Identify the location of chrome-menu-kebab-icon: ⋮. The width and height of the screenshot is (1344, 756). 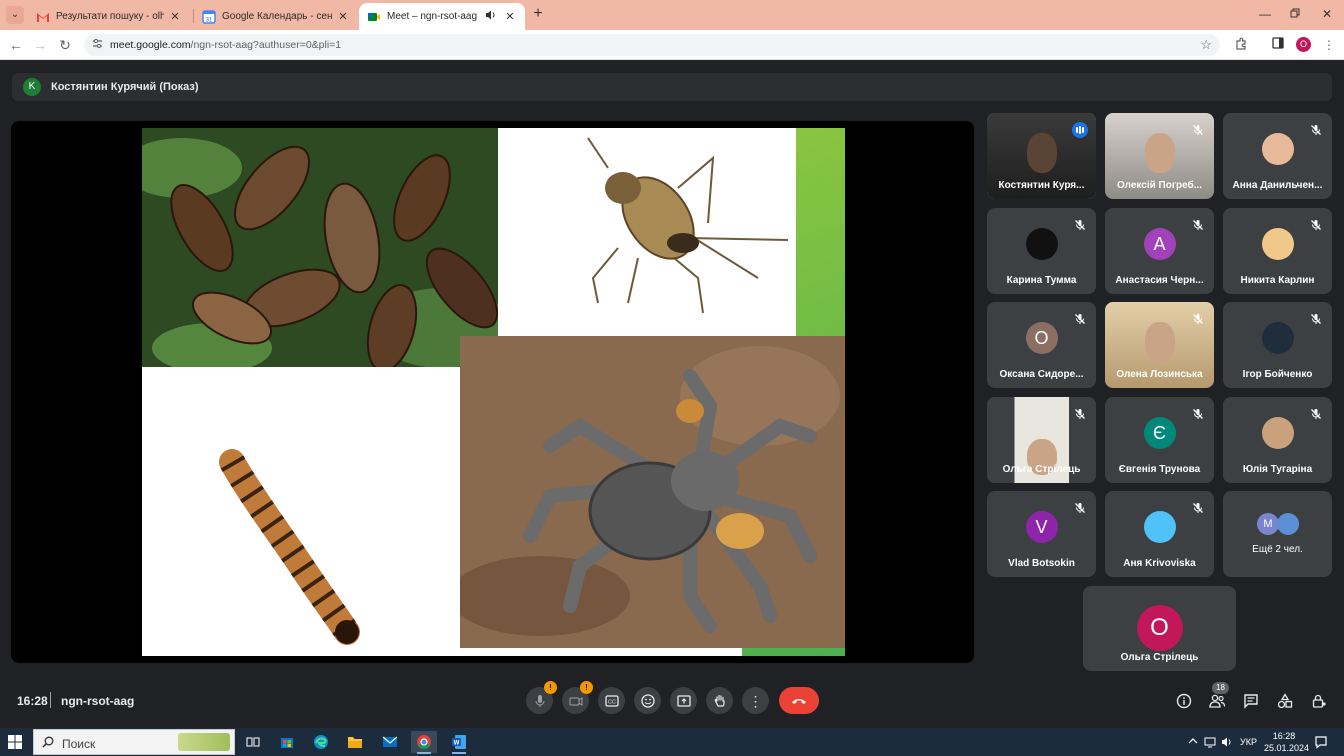
(1329, 45).